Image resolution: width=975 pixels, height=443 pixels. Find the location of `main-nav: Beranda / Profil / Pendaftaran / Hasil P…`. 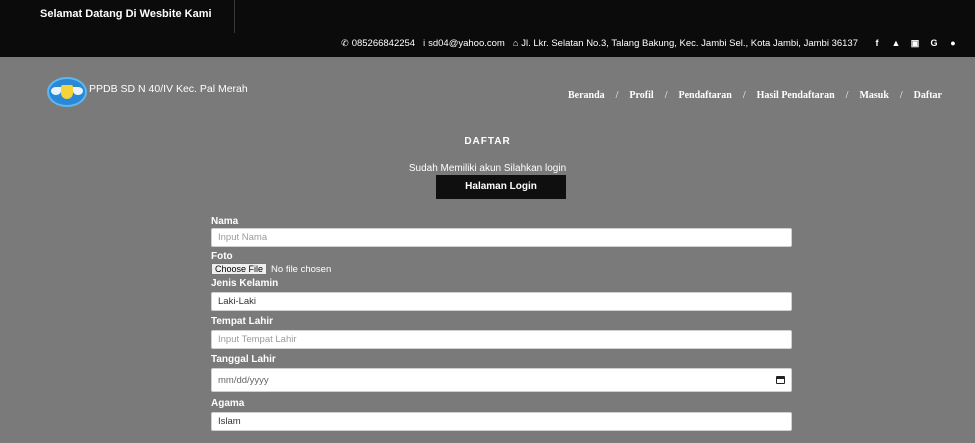

main-nav: Beranda / Profil / Pendaftaran / Hasil P… is located at coordinates (755, 95).